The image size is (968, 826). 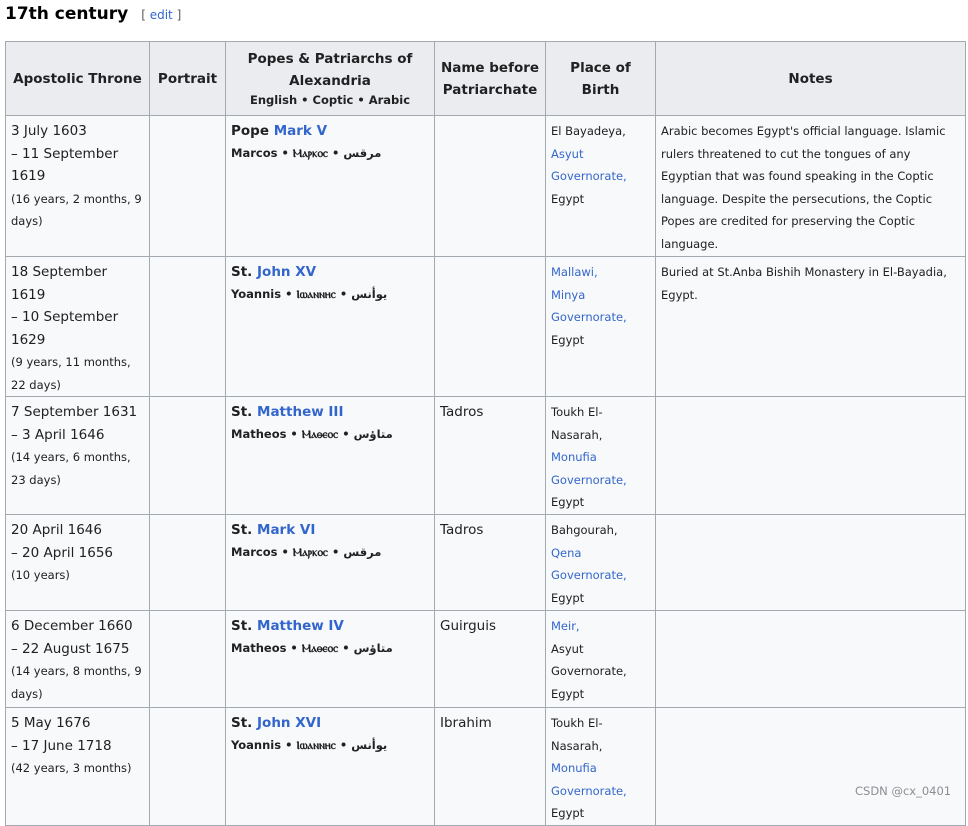 What do you see at coordinates (679, 294) in the screenshot?
I see `notes-line: Egypt.` at bounding box center [679, 294].